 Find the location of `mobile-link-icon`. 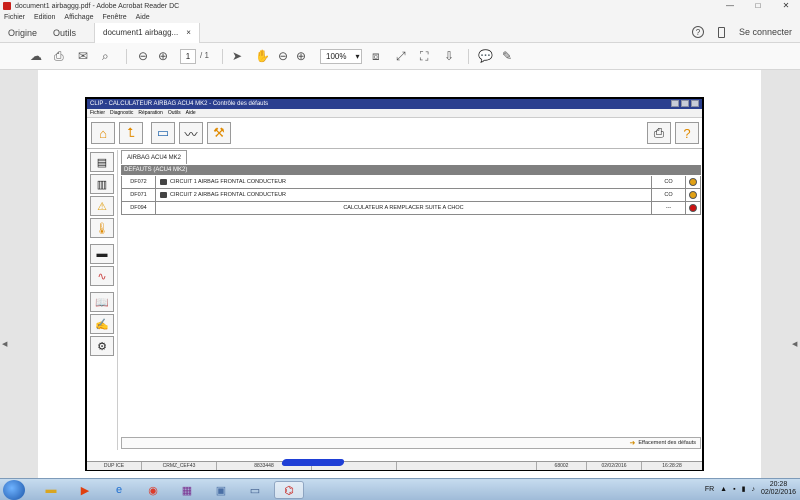

mobile-link-icon is located at coordinates (721, 32).